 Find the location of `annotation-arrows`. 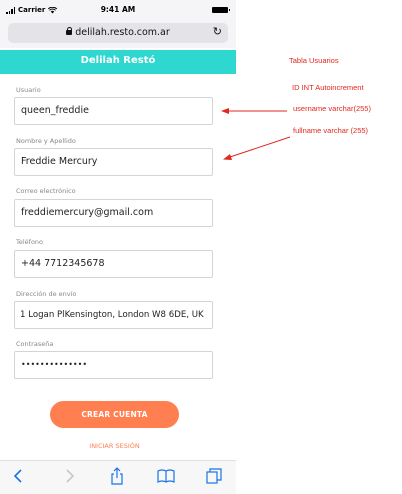

annotation-arrows is located at coordinates (256, 134).